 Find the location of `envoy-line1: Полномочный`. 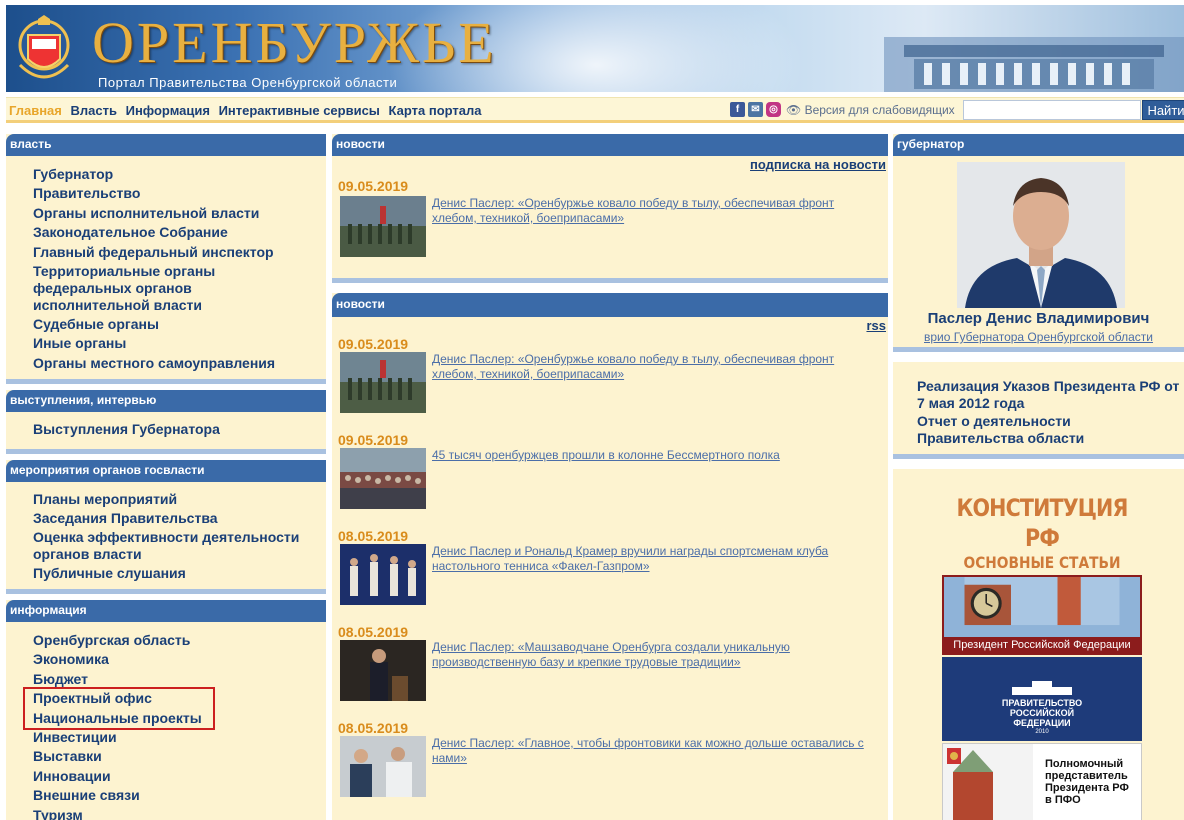

envoy-line1: Полномочный is located at coordinates (1084, 764).